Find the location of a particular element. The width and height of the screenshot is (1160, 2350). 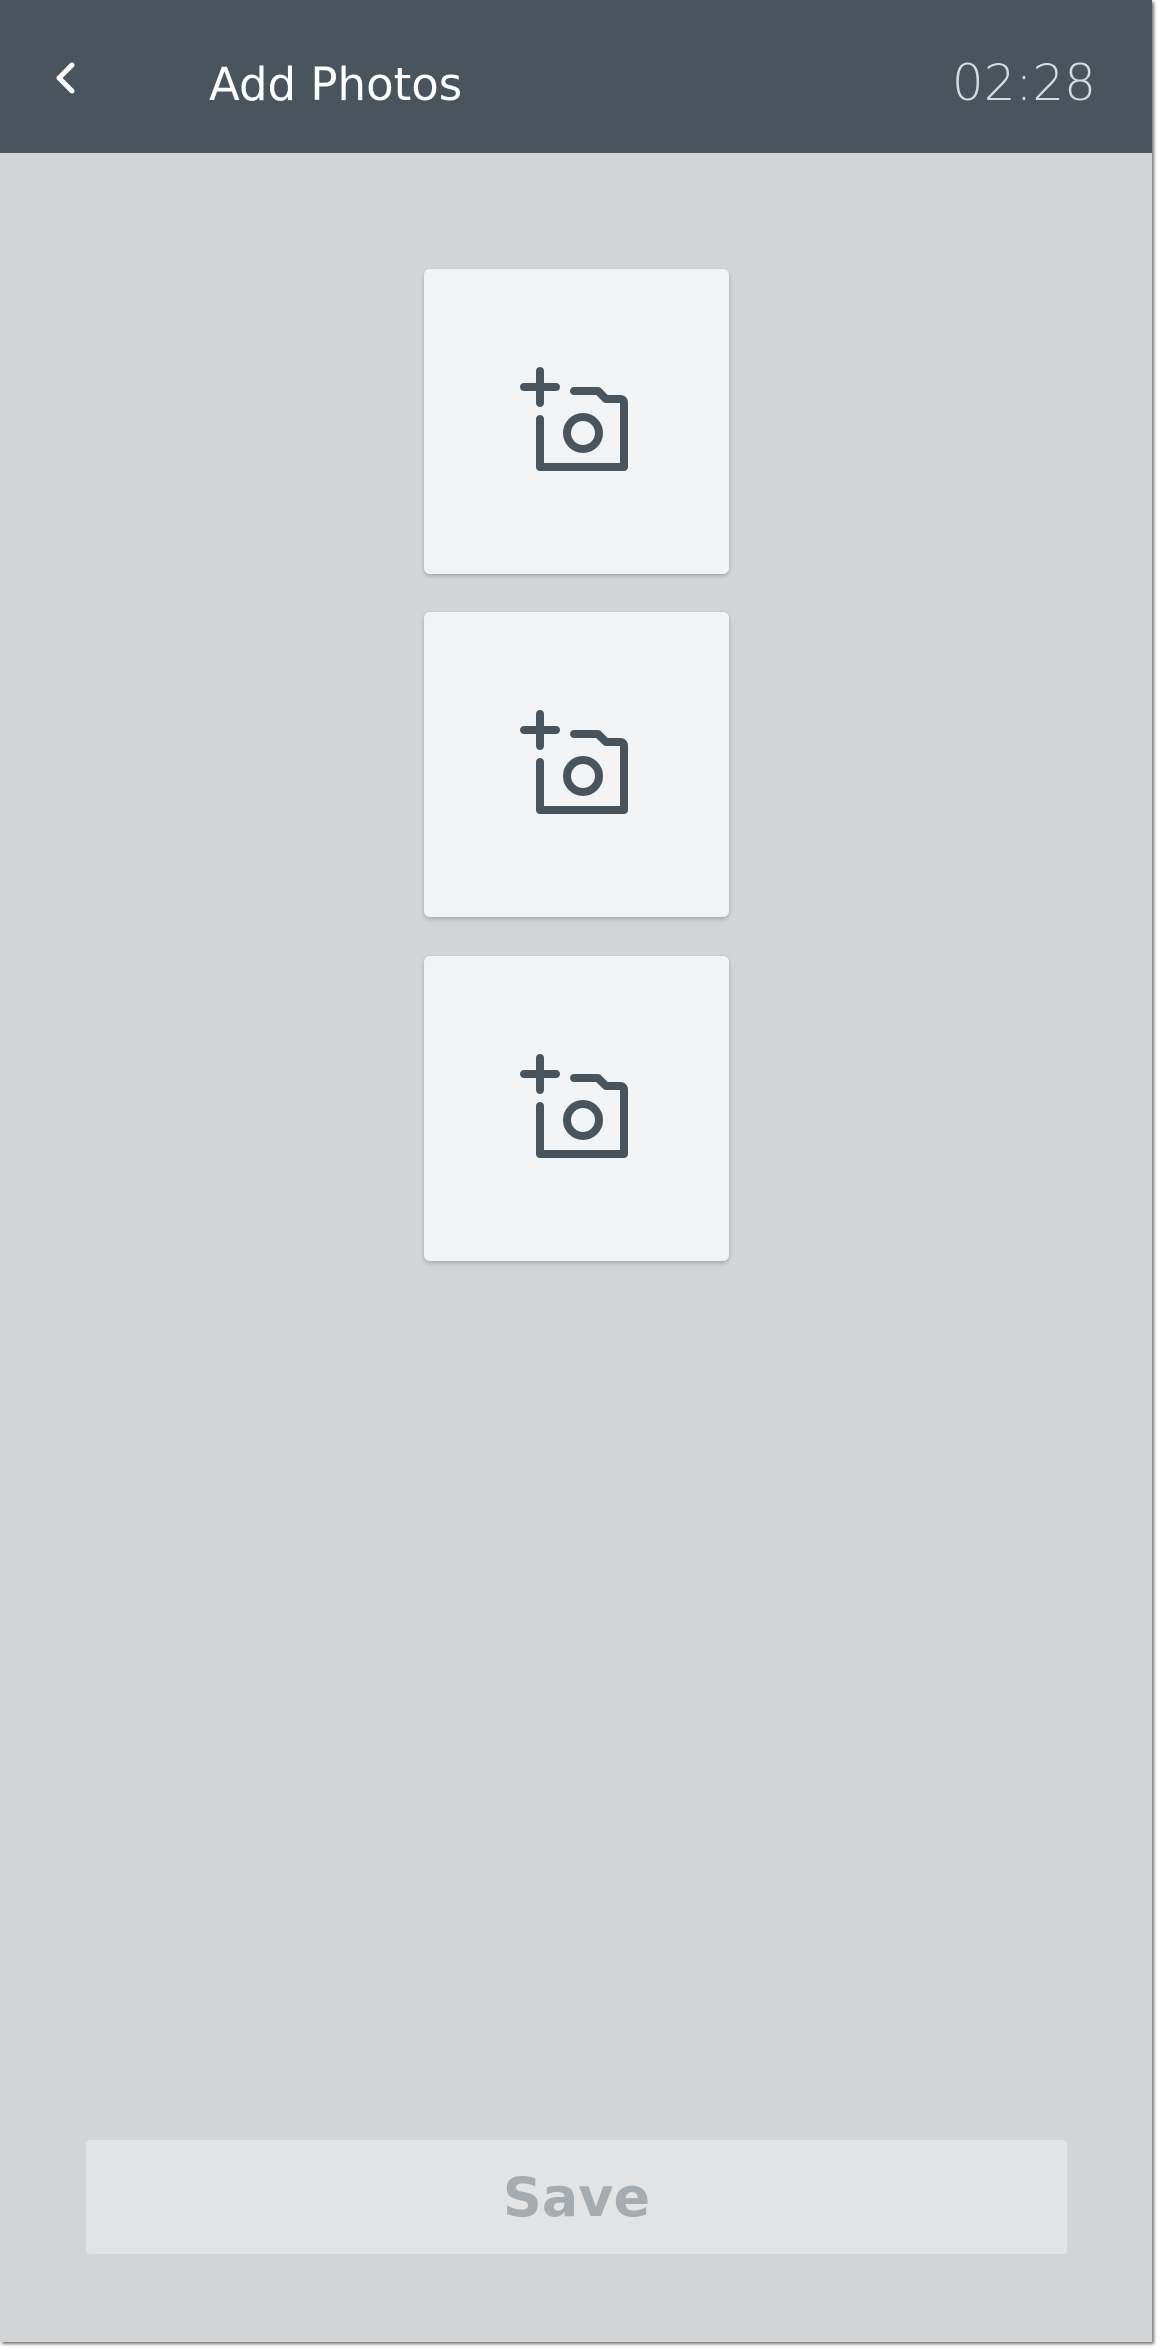

chevron-left-icon is located at coordinates (65, 78).